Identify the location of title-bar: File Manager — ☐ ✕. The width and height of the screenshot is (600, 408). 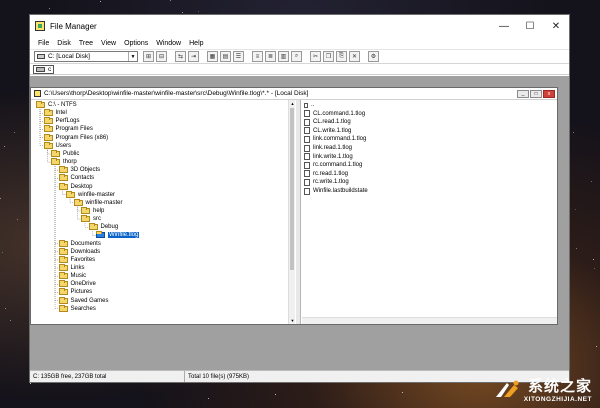
(299, 26).